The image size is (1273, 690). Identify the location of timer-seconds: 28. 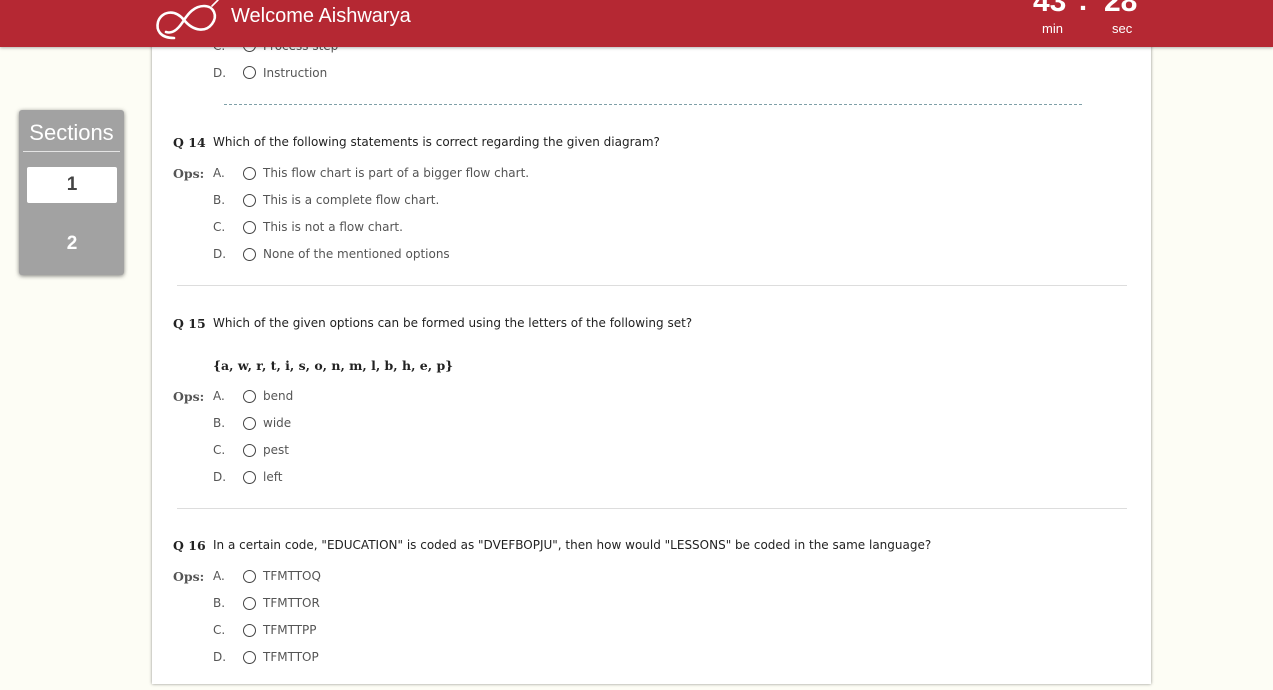
(1121, 9).